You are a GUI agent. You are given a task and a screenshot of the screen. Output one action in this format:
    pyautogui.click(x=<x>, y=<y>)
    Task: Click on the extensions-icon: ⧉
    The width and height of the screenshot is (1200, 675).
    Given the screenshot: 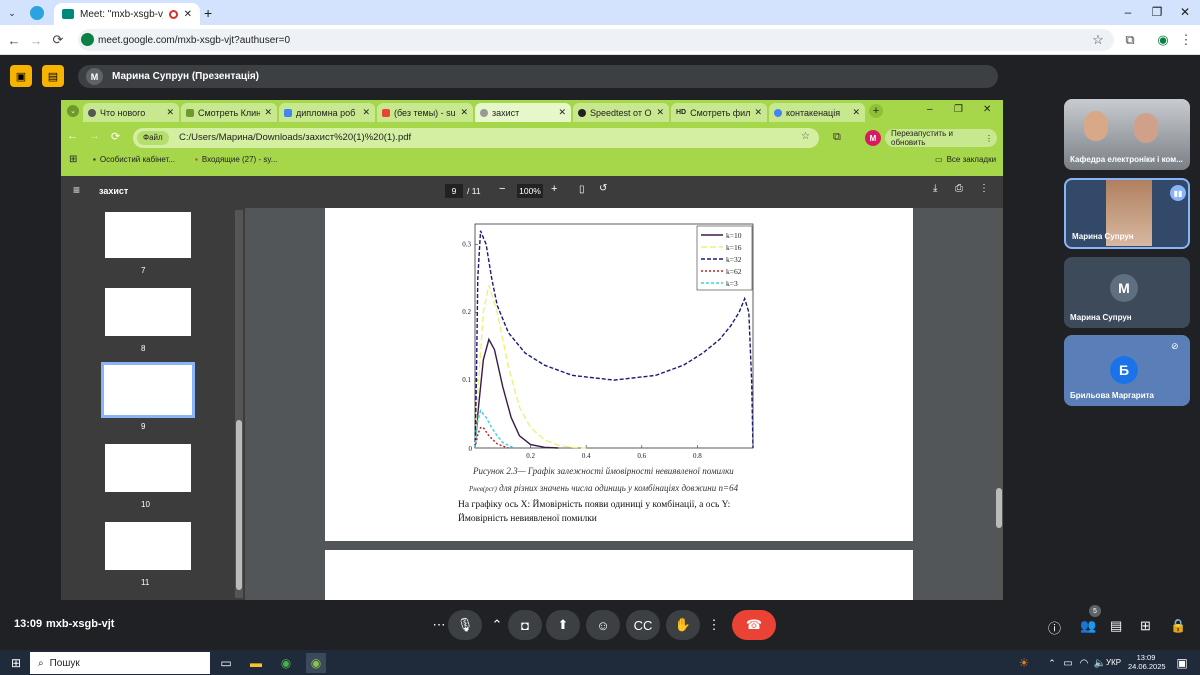 What is the action you would take?
    pyautogui.click(x=1130, y=40)
    